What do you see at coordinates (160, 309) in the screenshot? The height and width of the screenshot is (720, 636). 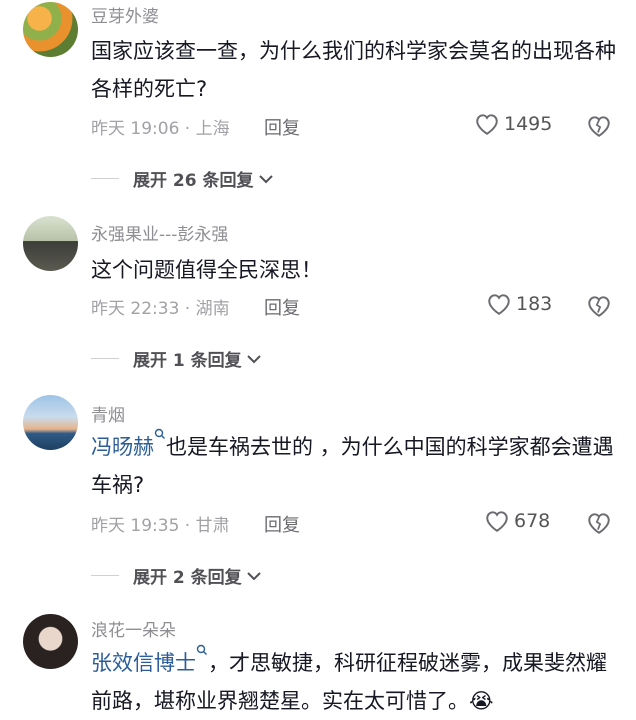 I see `comment-meta: 昨天 22:33 · 湖南` at bounding box center [160, 309].